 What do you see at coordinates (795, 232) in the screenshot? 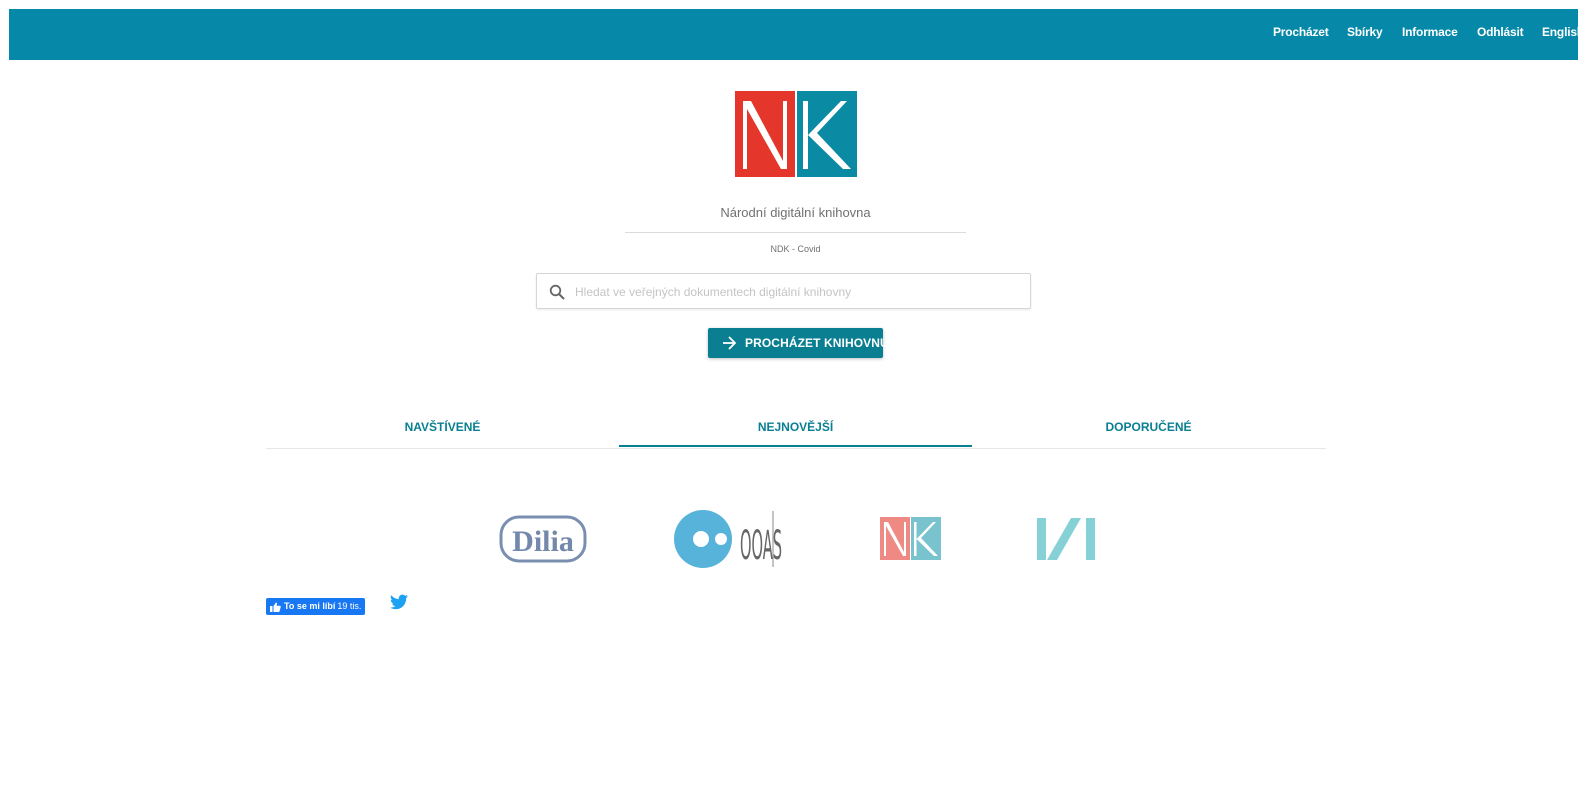
I see `title-divider` at bounding box center [795, 232].